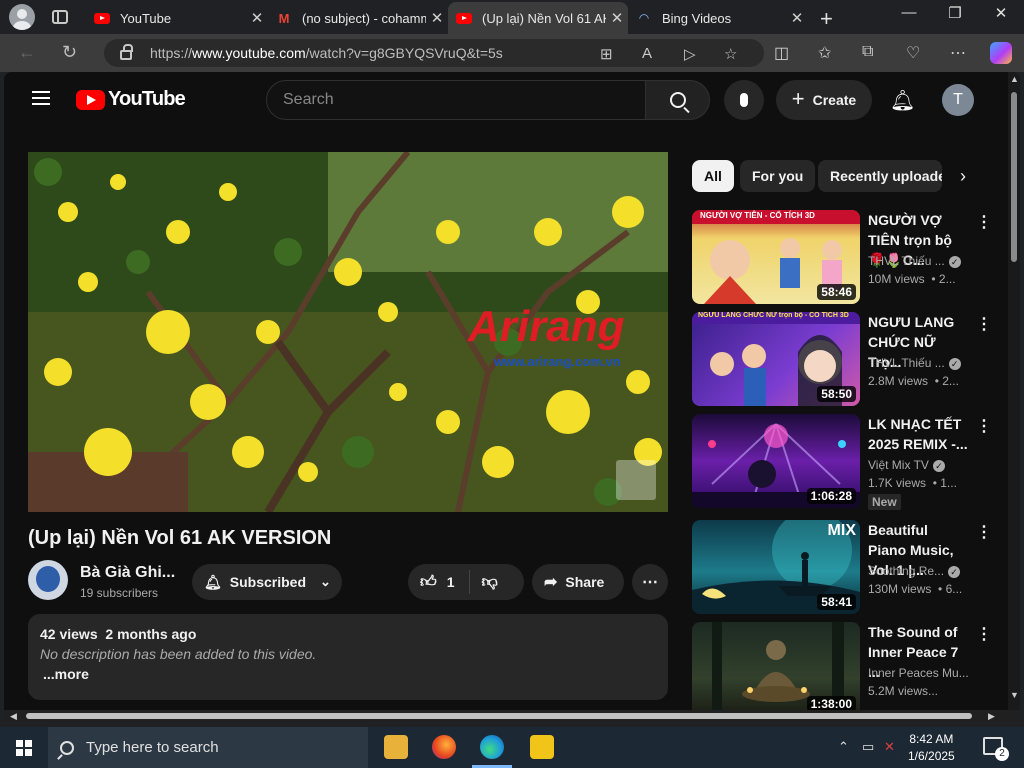  What do you see at coordinates (492, 747) in the screenshot?
I see `edge-icon` at bounding box center [492, 747].